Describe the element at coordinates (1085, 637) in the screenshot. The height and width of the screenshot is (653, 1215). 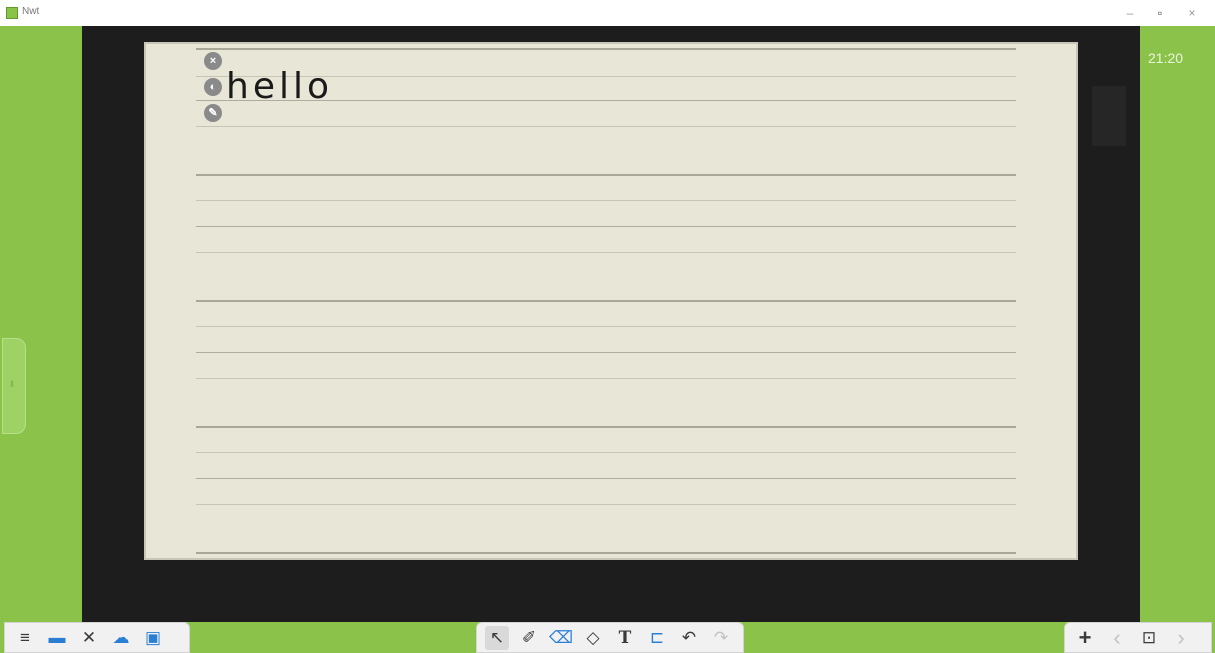
I see `add-page-icon: +` at that location.